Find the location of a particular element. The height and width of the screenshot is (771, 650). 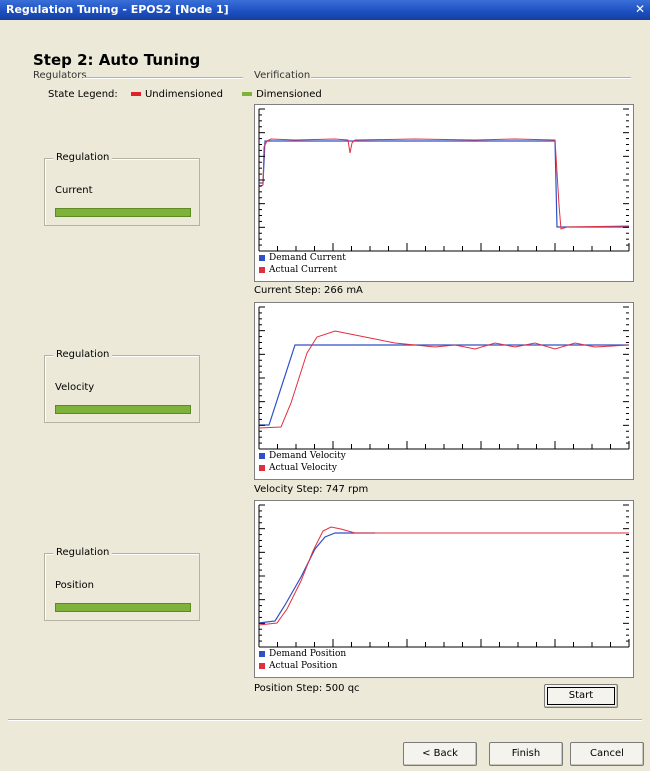

regulation-position-group: Regulation Position is located at coordinates (122, 584).